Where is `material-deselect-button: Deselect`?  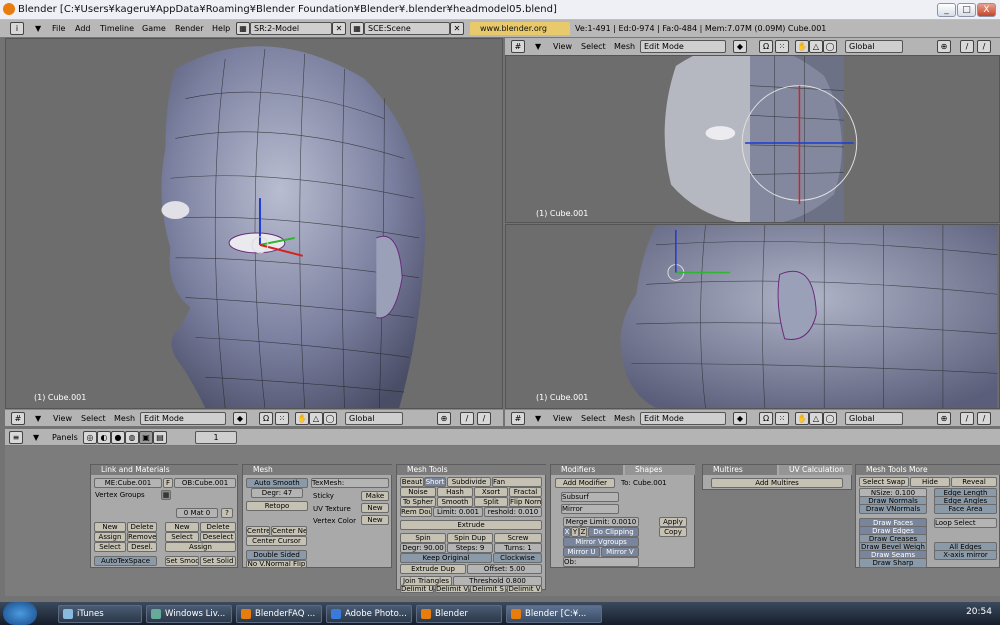
material-deselect-button: Deselect is located at coordinates (218, 537).